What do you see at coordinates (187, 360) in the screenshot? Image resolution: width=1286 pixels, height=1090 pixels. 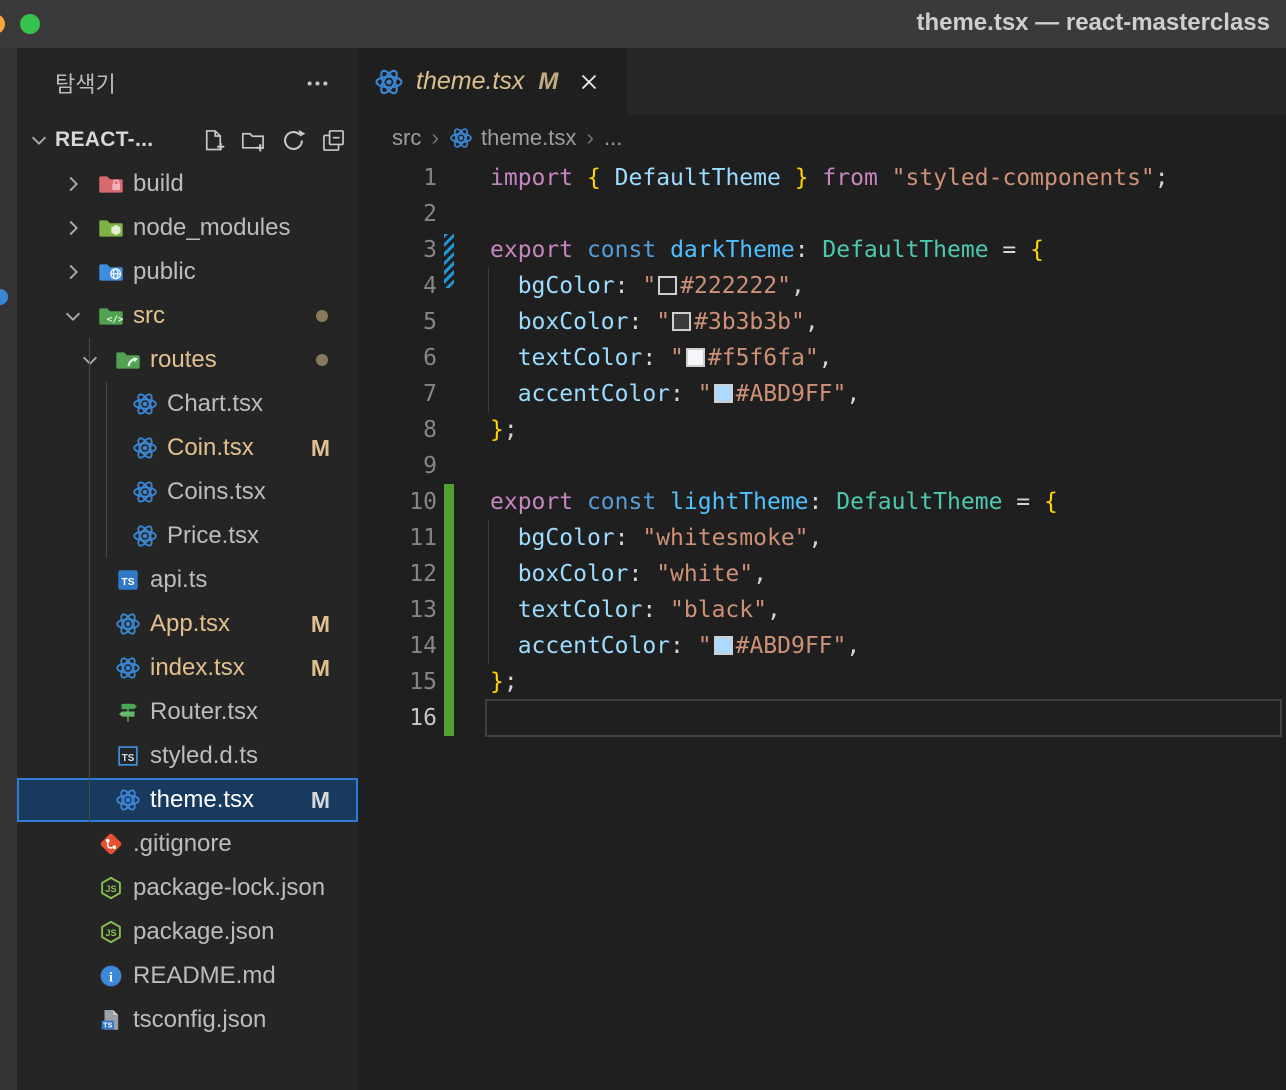 I see `tree-item-routes: routes` at bounding box center [187, 360].